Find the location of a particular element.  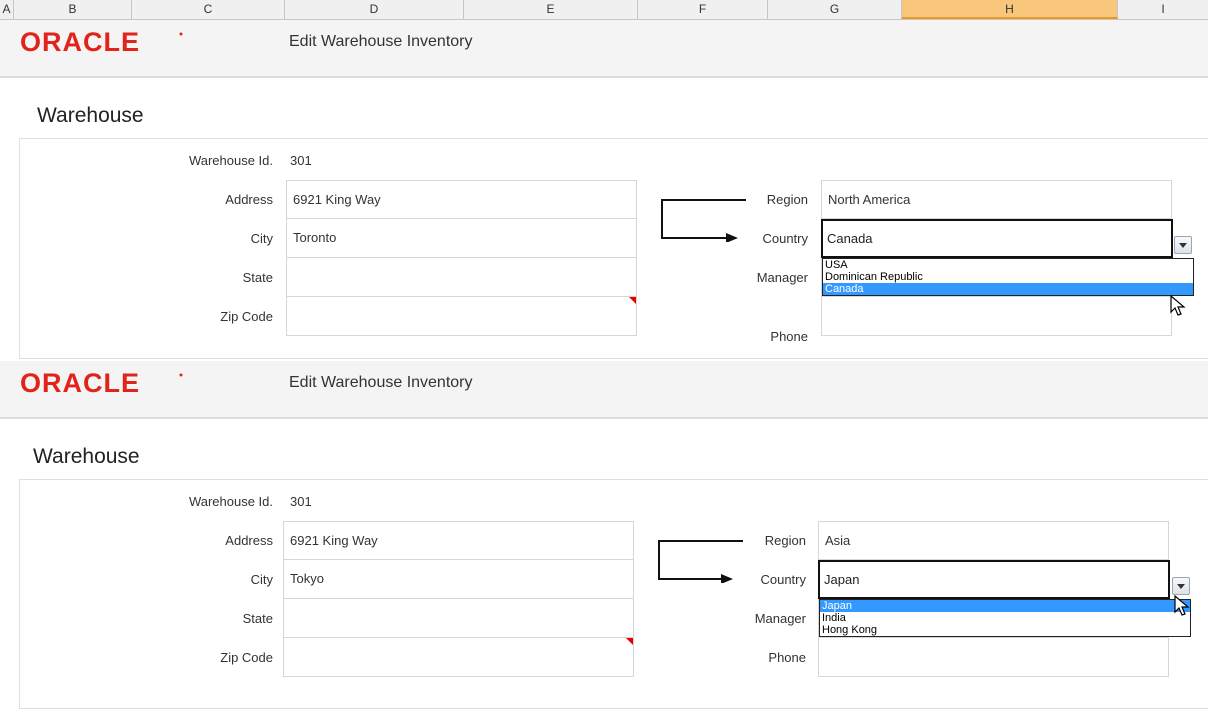

column-header-c: C is located at coordinates (208, 9).